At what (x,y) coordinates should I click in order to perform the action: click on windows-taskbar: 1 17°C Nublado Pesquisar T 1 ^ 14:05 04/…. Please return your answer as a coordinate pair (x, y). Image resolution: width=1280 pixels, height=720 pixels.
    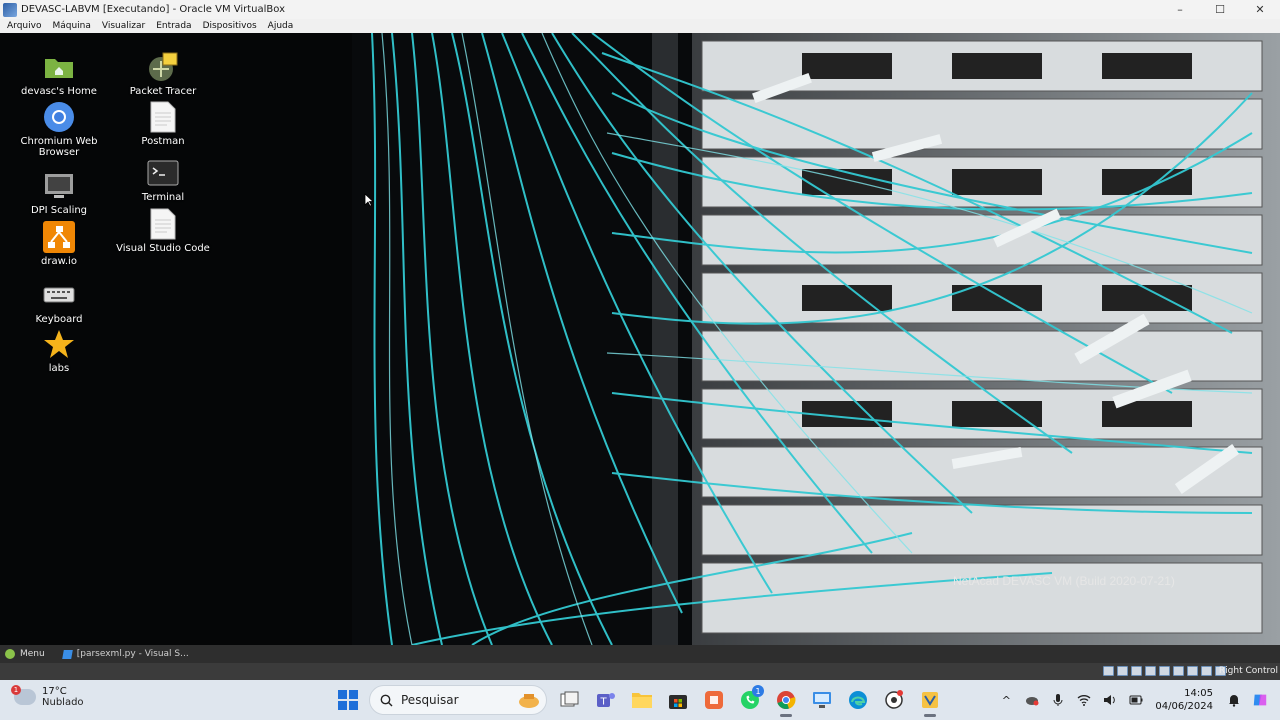
    Looking at the image, I should click on (640, 700).